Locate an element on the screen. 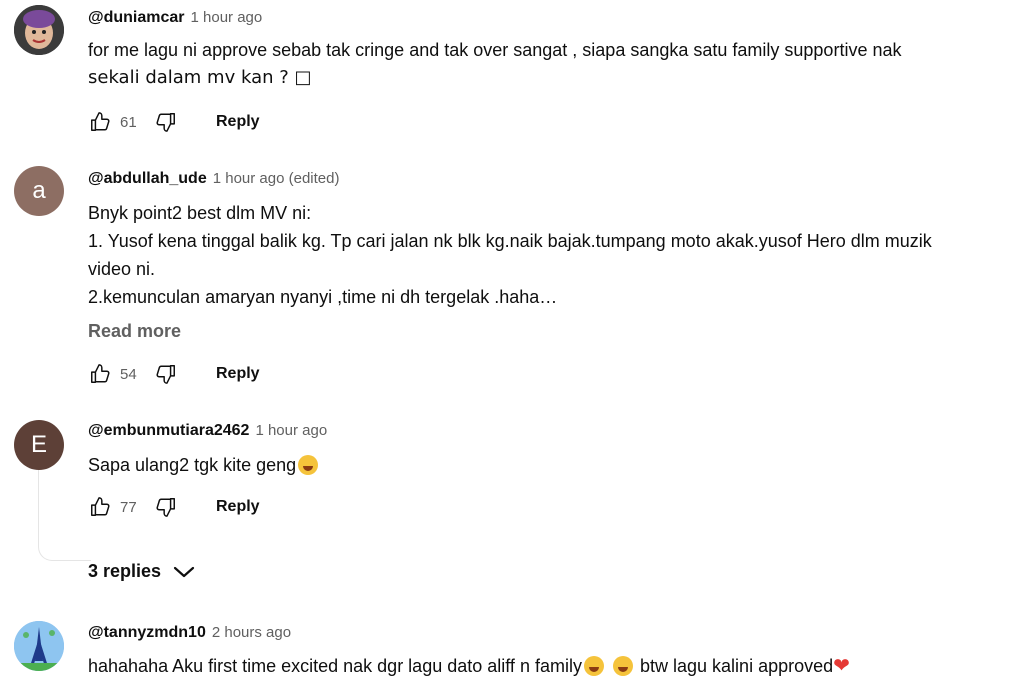 Image resolution: width=1024 pixels, height=687 pixels. comment-header: @duniamcar 1 hour ago is located at coordinates (175, 18).